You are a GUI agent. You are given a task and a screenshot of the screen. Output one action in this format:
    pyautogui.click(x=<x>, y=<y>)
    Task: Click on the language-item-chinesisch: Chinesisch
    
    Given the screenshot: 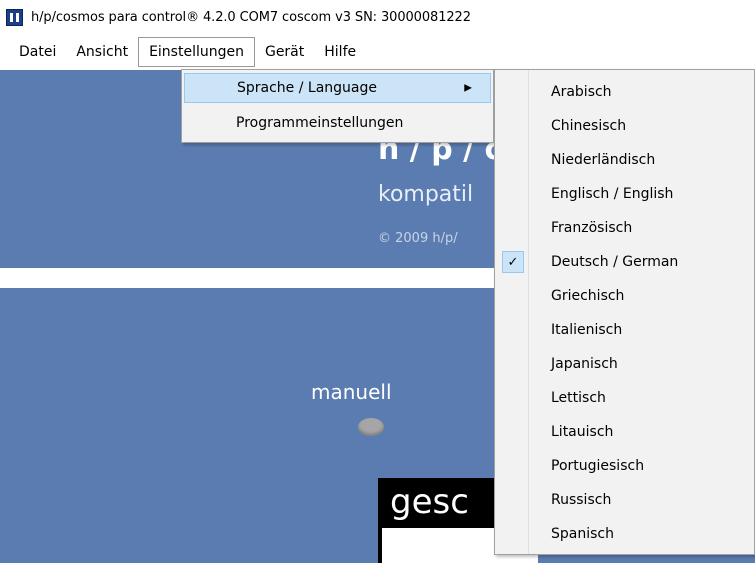 What is the action you would take?
    pyautogui.click(x=625, y=126)
    